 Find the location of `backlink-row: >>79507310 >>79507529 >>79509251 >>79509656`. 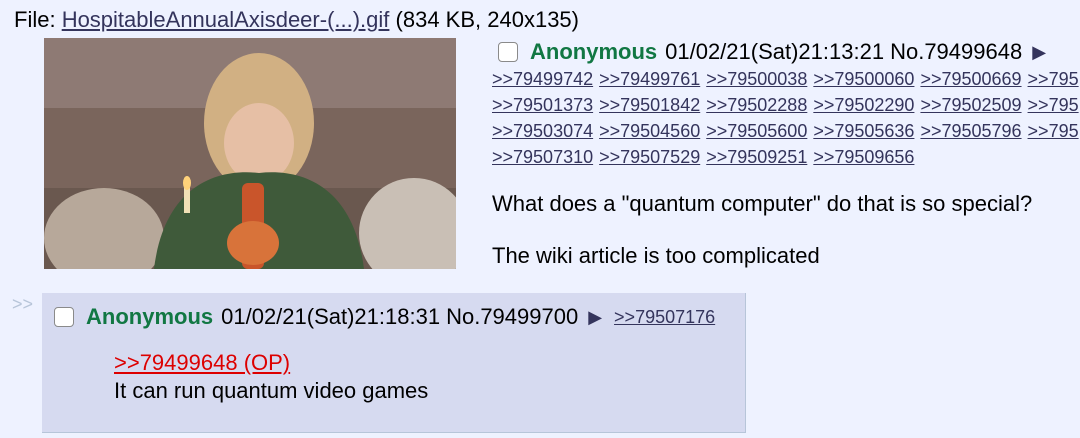

backlink-row: >>79507310 >>79507529 >>79509251 >>79509656 is located at coordinates (786, 157).